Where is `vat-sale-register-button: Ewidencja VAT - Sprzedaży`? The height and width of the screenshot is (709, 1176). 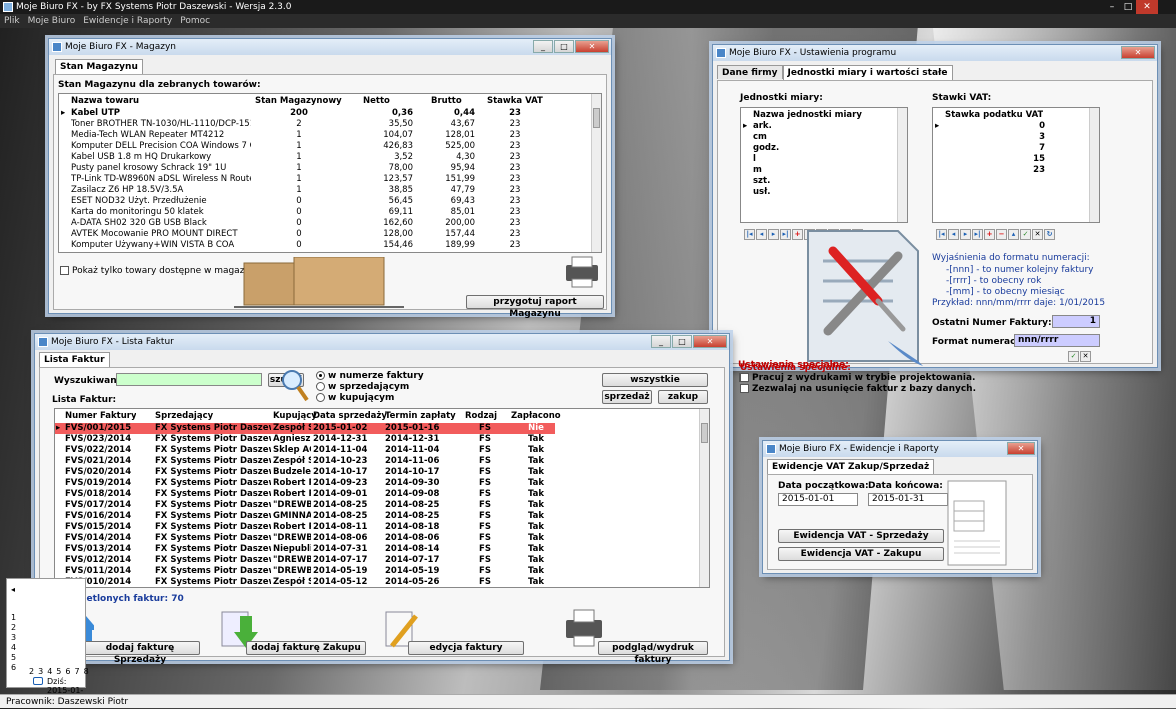 vat-sale-register-button: Ewidencja VAT - Sprzedaży is located at coordinates (861, 536).